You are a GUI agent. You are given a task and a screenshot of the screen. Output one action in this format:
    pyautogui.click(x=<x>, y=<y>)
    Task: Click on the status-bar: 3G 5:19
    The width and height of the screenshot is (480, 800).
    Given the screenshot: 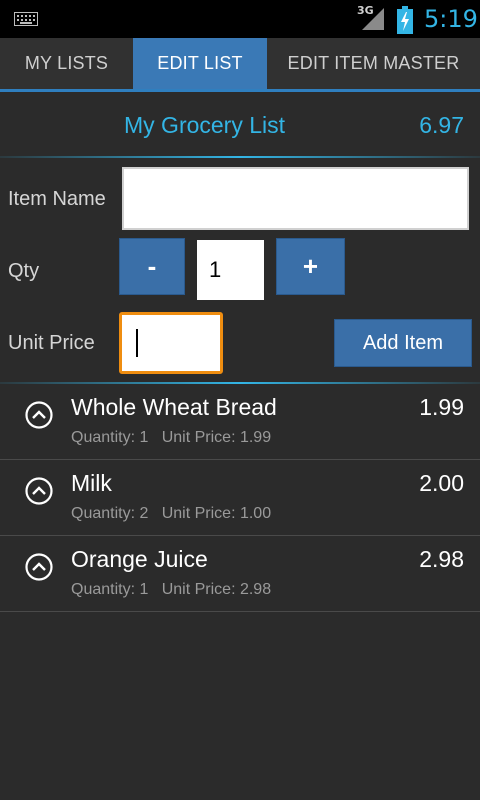 What is the action you would take?
    pyautogui.click(x=240, y=19)
    